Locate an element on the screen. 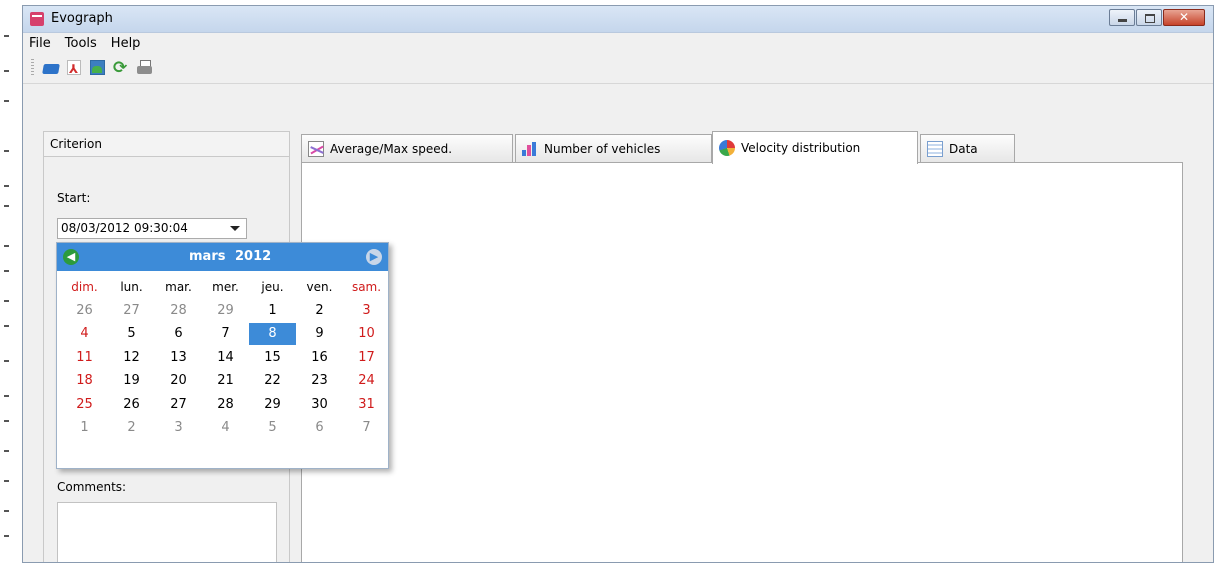  start-label: Start: is located at coordinates (74, 198).